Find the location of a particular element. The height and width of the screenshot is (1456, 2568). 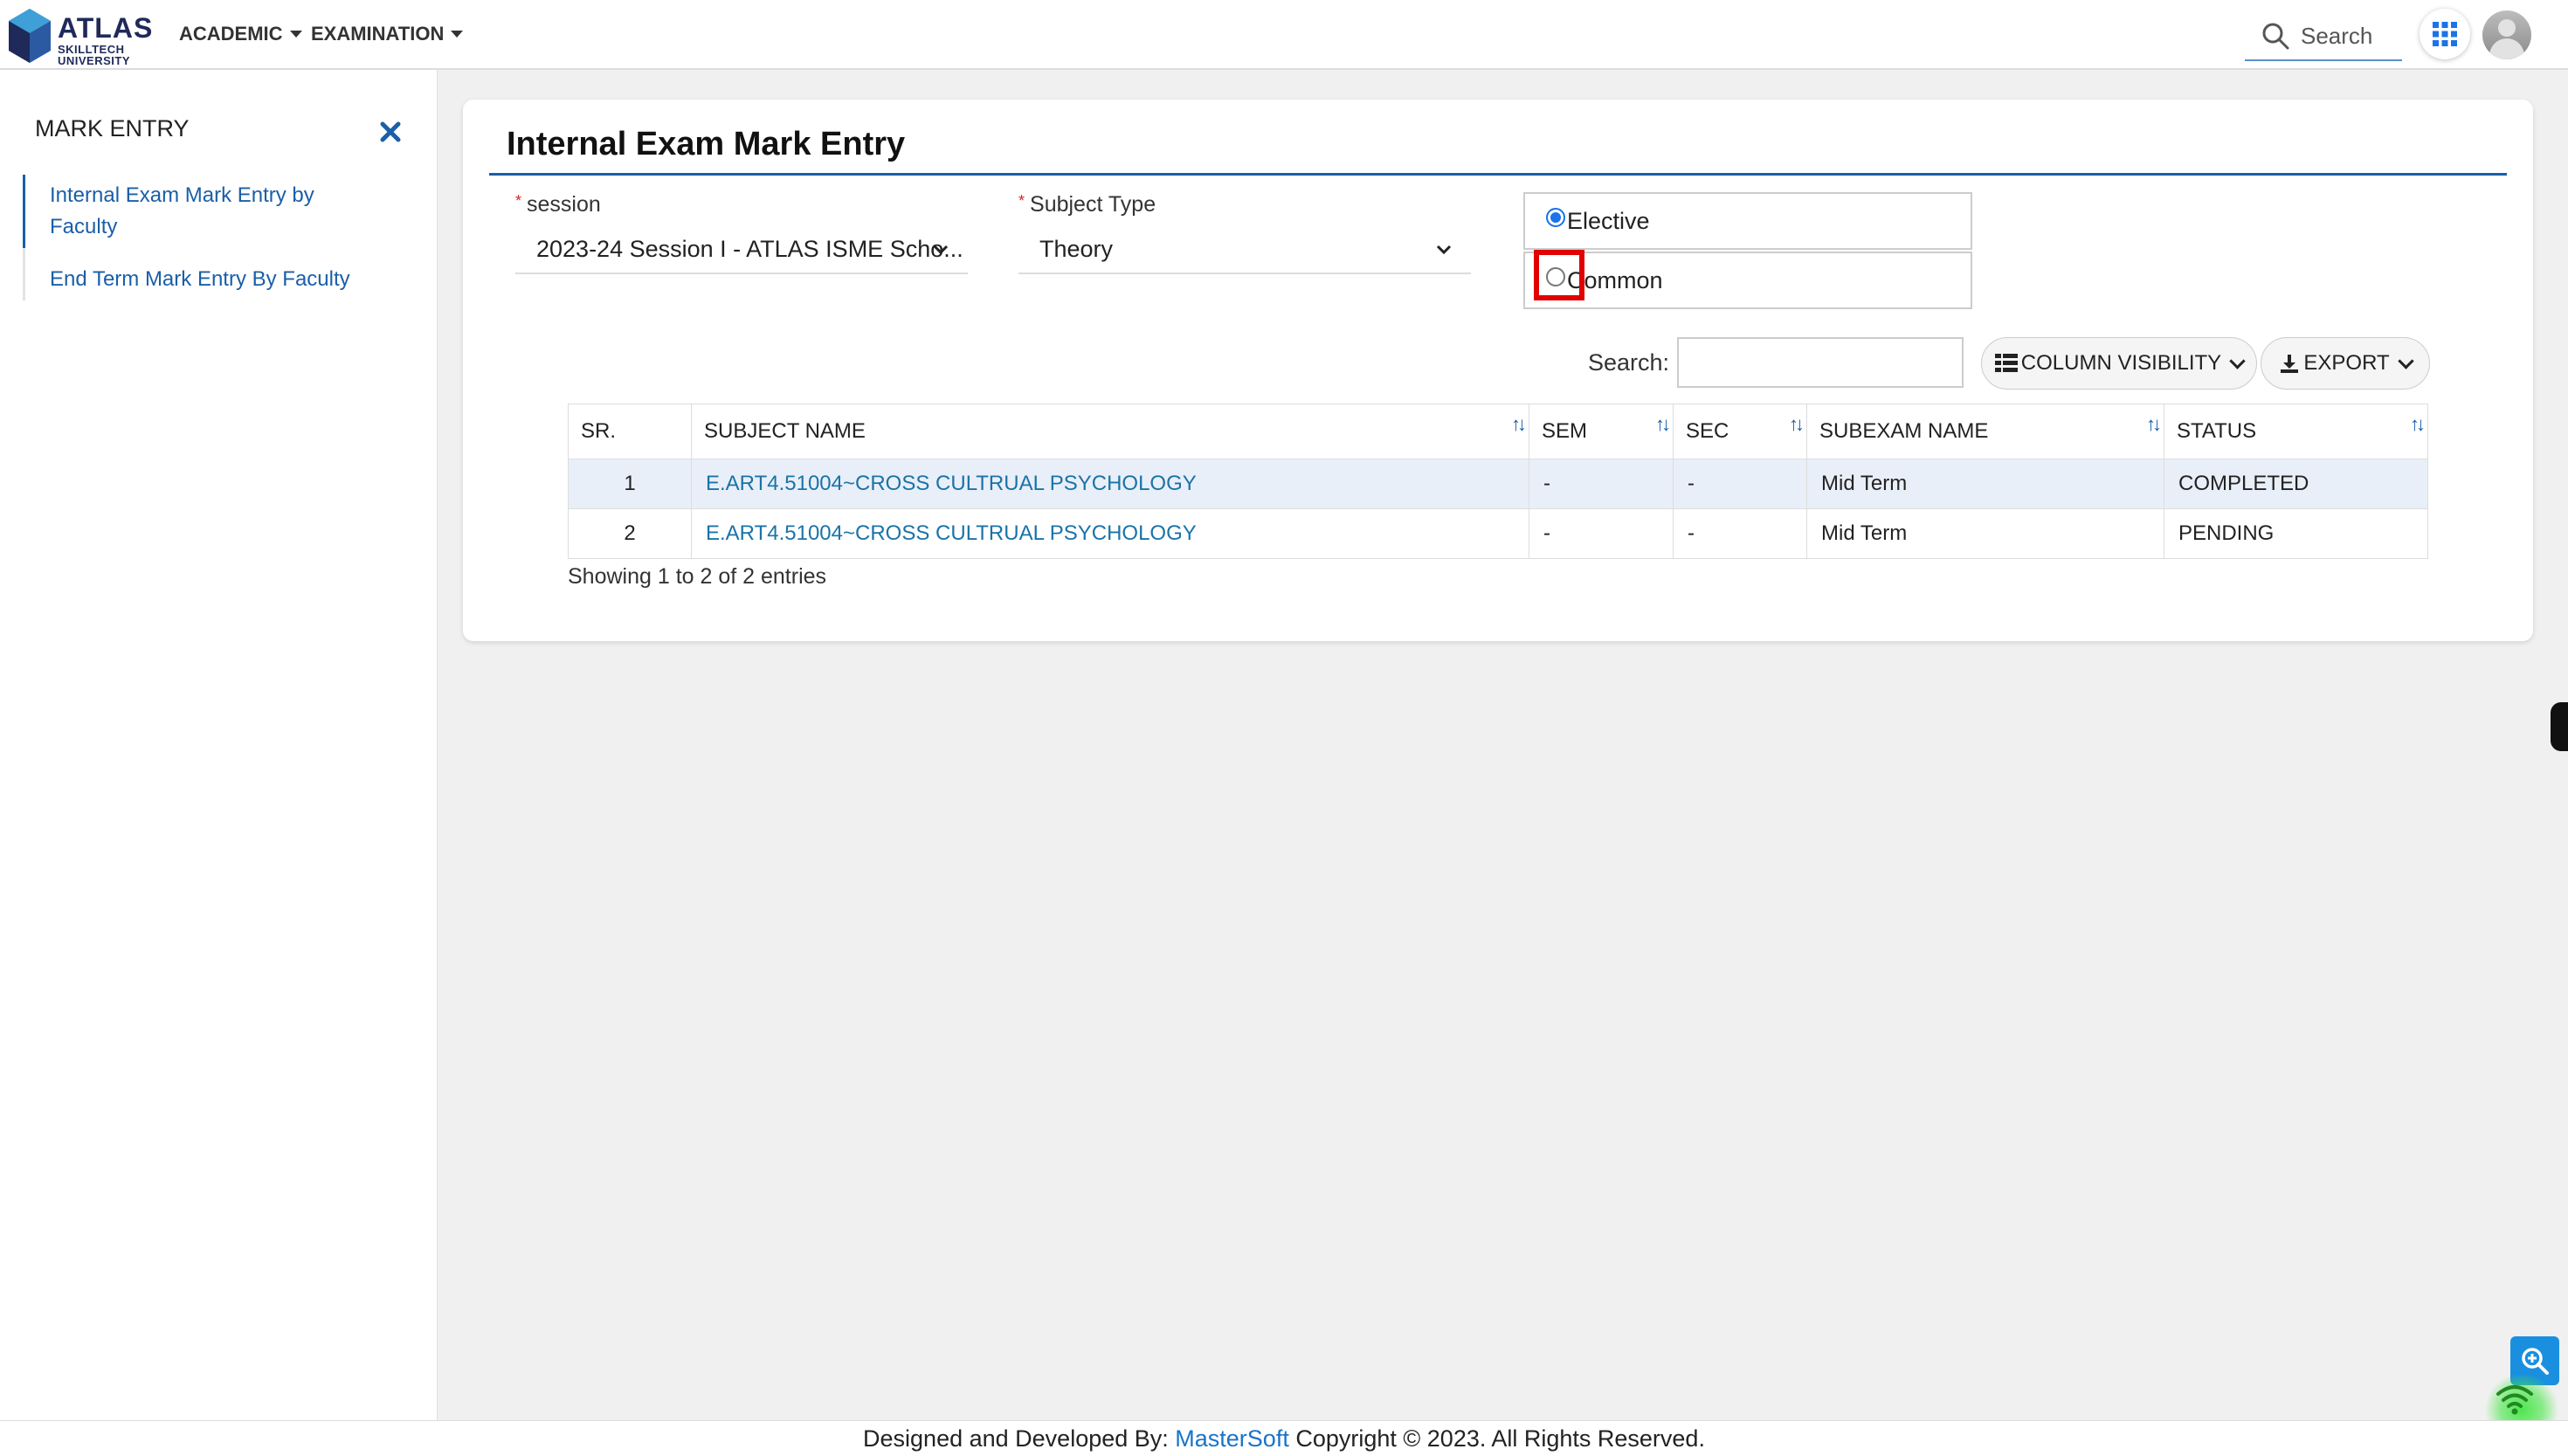

download-icon is located at coordinates (2290, 364).